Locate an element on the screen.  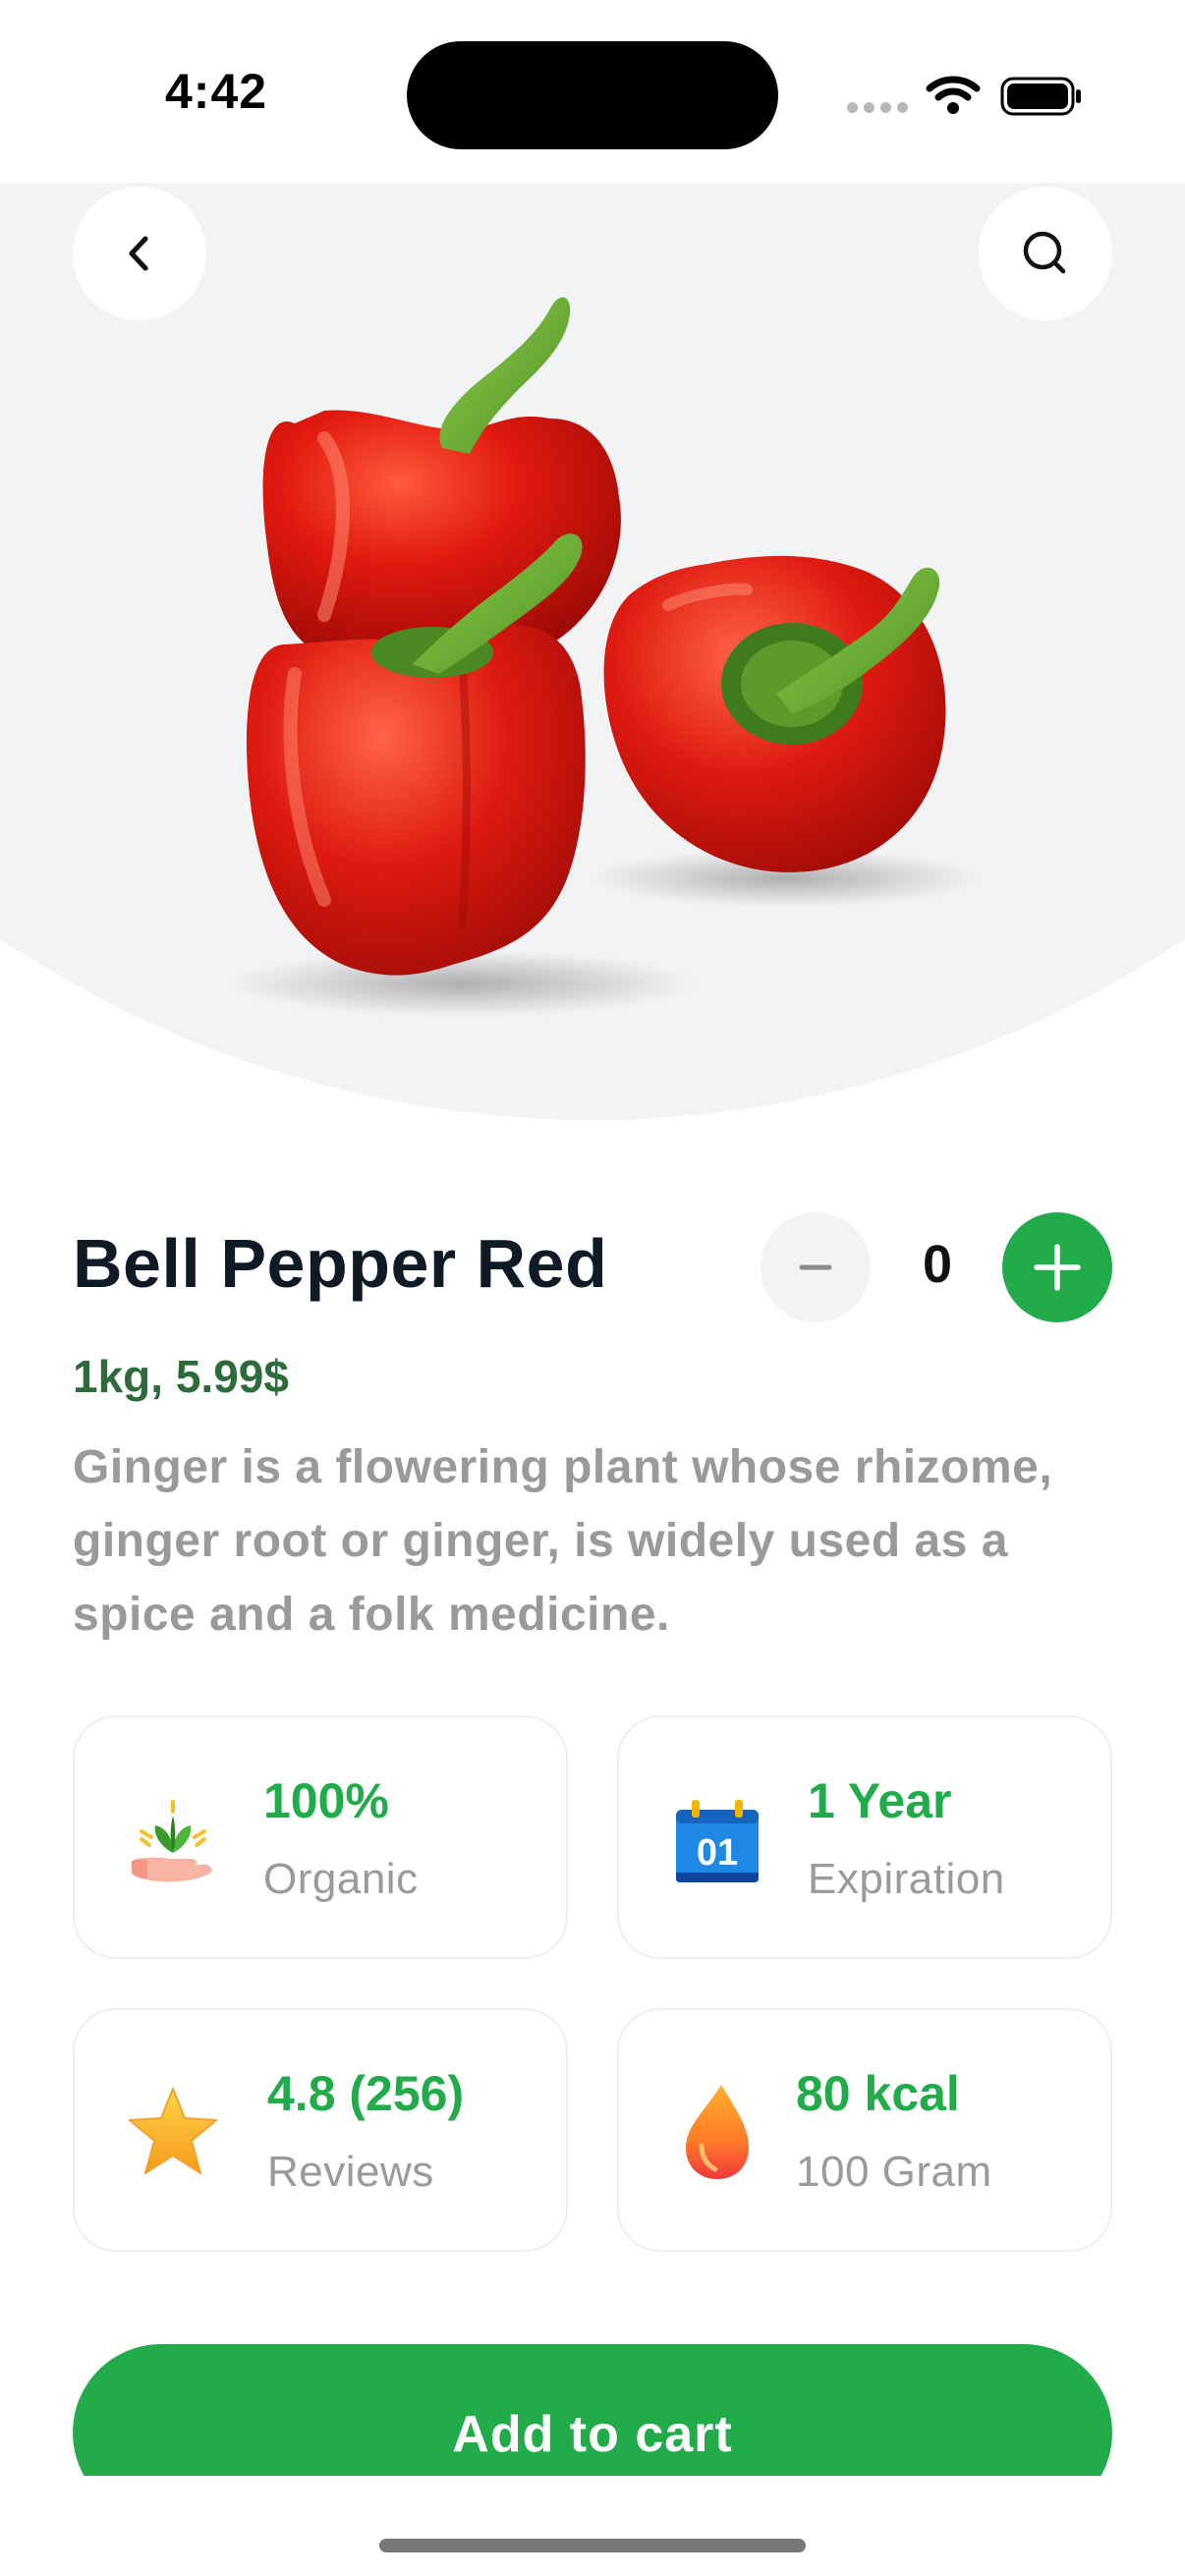
expiration-label: Expiration is located at coordinates (907, 1879).